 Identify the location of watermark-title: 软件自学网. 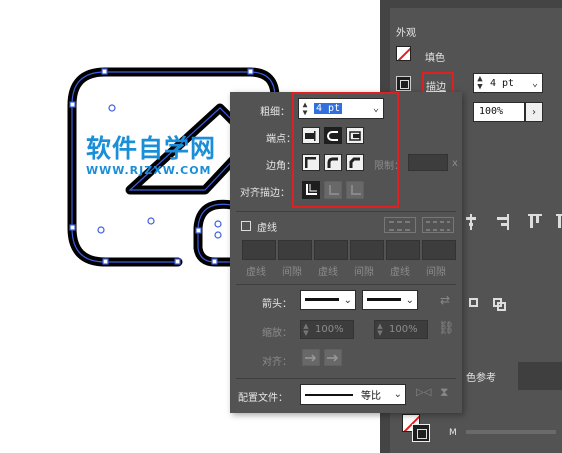
(151, 148).